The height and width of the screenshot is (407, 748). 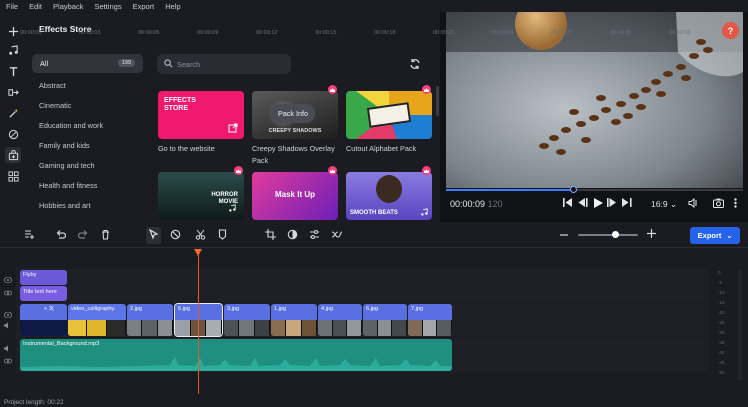 I want to click on previous-frame-icon, so click(x=583, y=203).